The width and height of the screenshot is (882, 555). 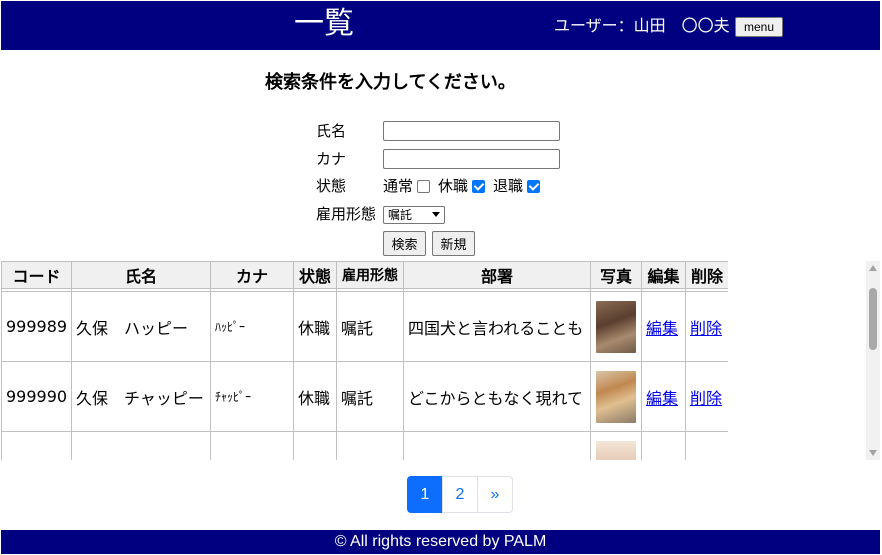 What do you see at coordinates (424, 186) in the screenshot?
I see `status-normal-checkbox` at bounding box center [424, 186].